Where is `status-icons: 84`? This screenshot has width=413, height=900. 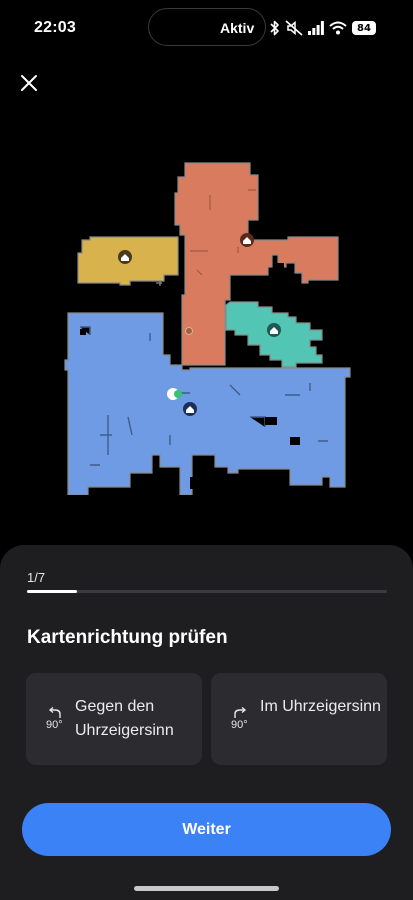
status-icons: 84 is located at coordinates (323, 28).